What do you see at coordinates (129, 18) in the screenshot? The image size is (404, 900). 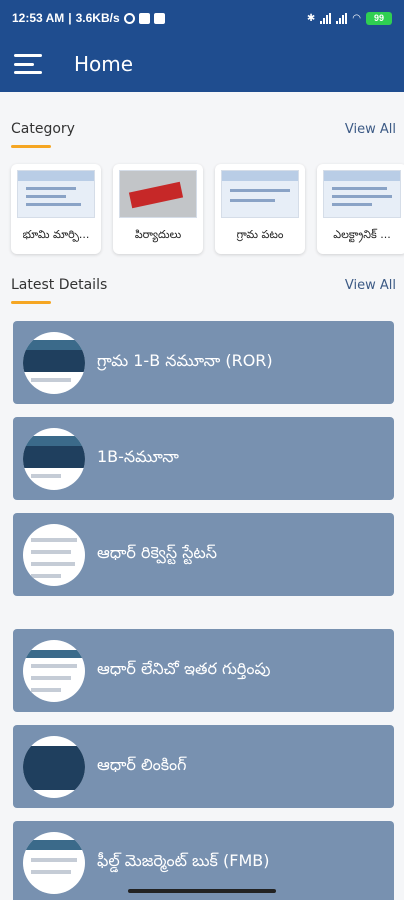 I see `data-saver-icon` at bounding box center [129, 18].